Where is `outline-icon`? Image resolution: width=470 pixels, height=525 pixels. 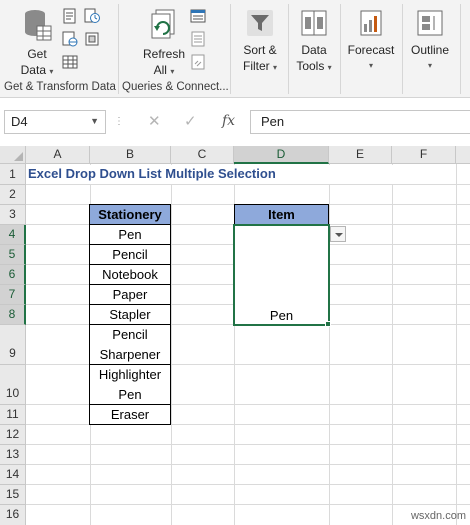 outline-icon is located at coordinates (430, 23).